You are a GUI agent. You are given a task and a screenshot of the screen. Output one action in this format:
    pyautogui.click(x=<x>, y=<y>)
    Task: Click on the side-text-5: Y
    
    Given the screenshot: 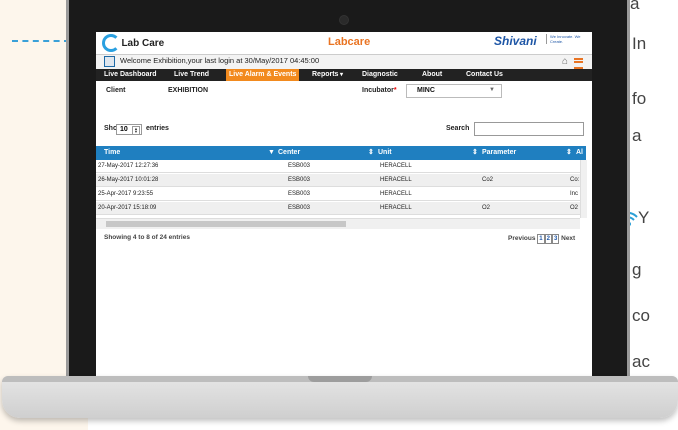 What is the action you would take?
    pyautogui.click(x=644, y=217)
    